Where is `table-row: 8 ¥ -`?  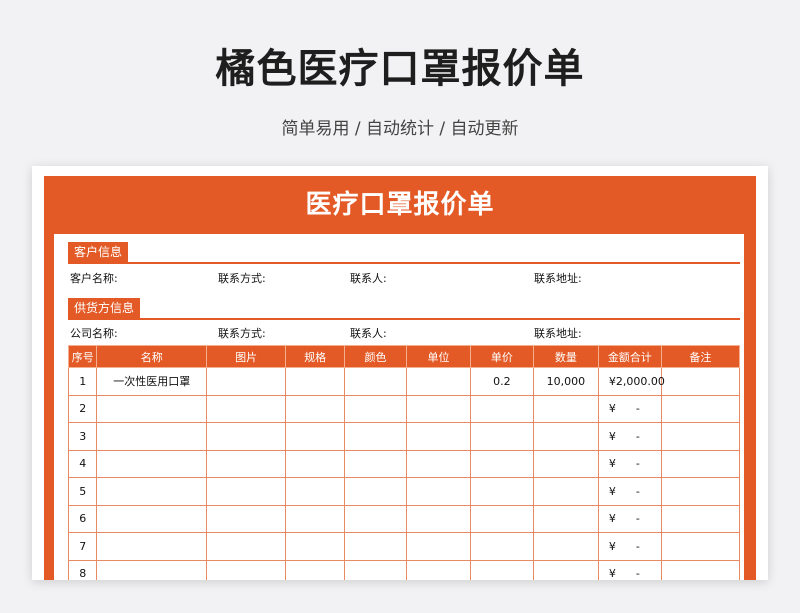
table-row: 8 ¥ - is located at coordinates (404, 569).